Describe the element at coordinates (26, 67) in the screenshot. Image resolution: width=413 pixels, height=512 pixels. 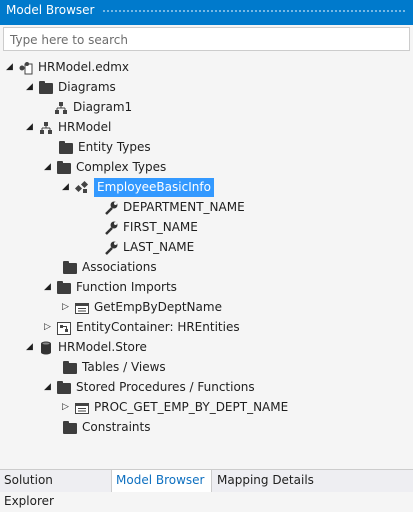
I see `edmx-file-icon` at that location.